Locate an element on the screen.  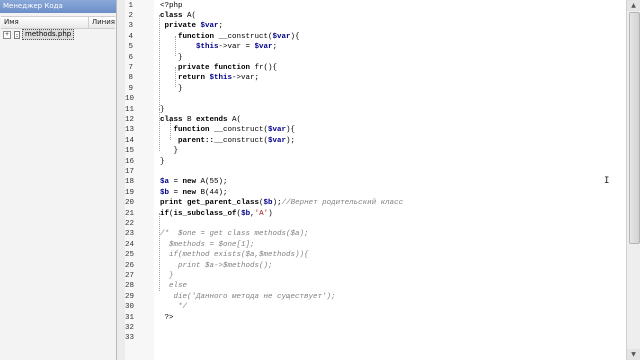
code-line: $this->var = $var; is located at coordinates (218, 47).